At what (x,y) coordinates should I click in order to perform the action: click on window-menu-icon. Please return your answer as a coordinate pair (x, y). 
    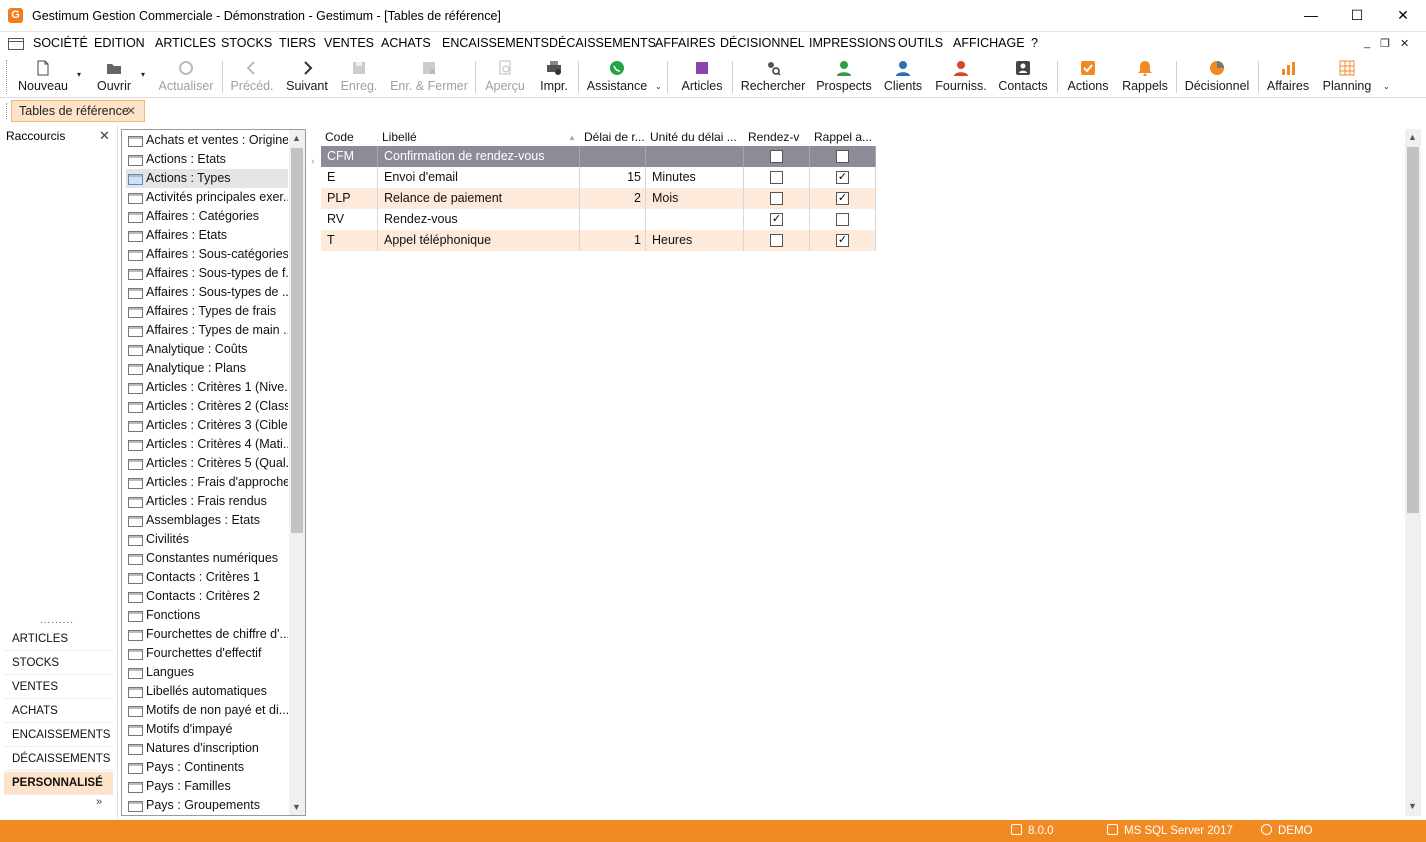
    Looking at the image, I should click on (16, 44).